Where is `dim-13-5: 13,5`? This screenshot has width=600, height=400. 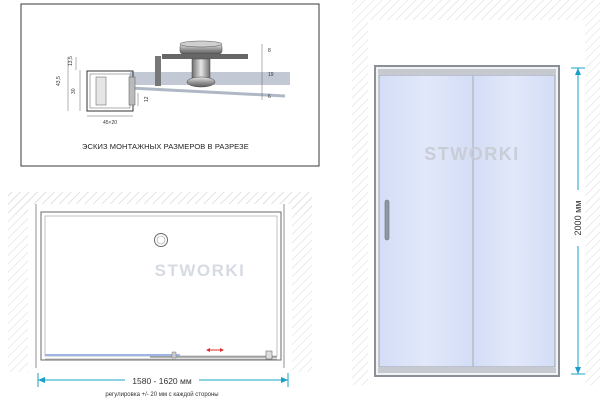
dim-13-5: 13,5 is located at coordinates (71, 61).